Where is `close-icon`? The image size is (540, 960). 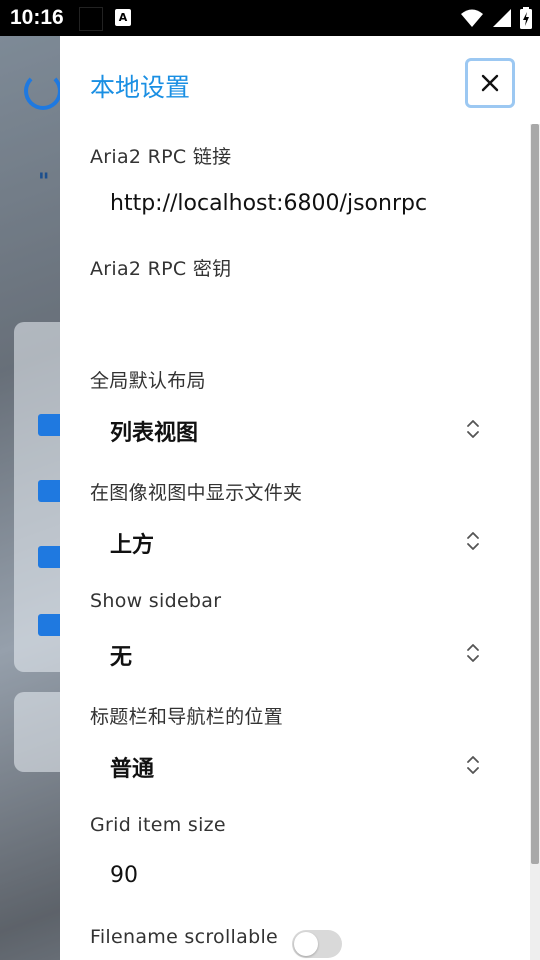 close-icon is located at coordinates (490, 83).